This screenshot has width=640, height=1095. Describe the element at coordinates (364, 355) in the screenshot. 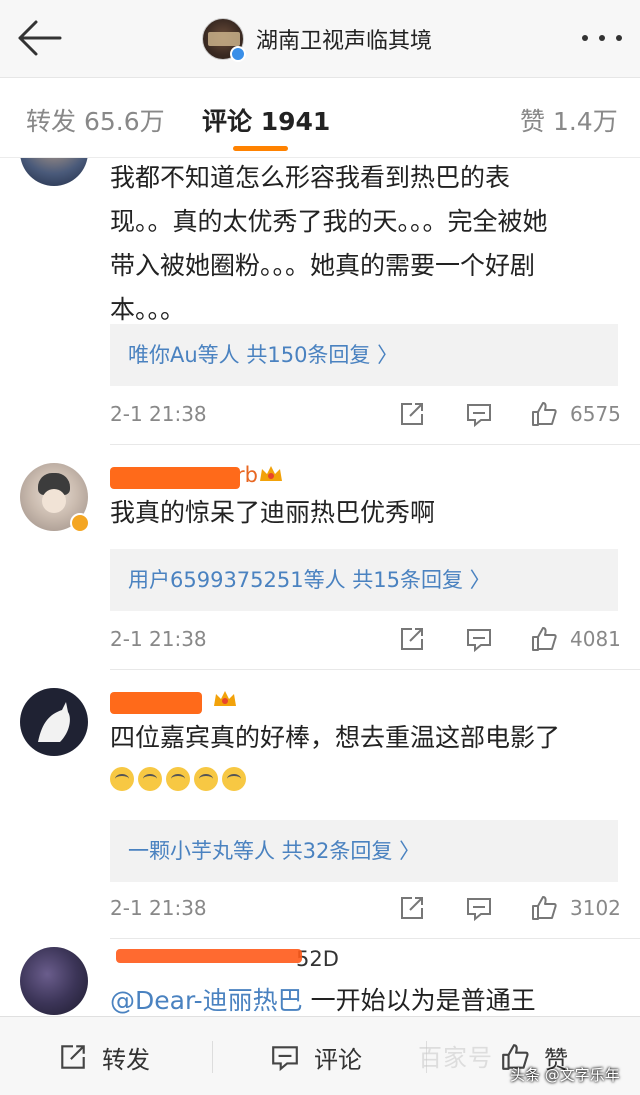

I see `reply-summary: 唯你Au等人 共150条回复 〉` at that location.